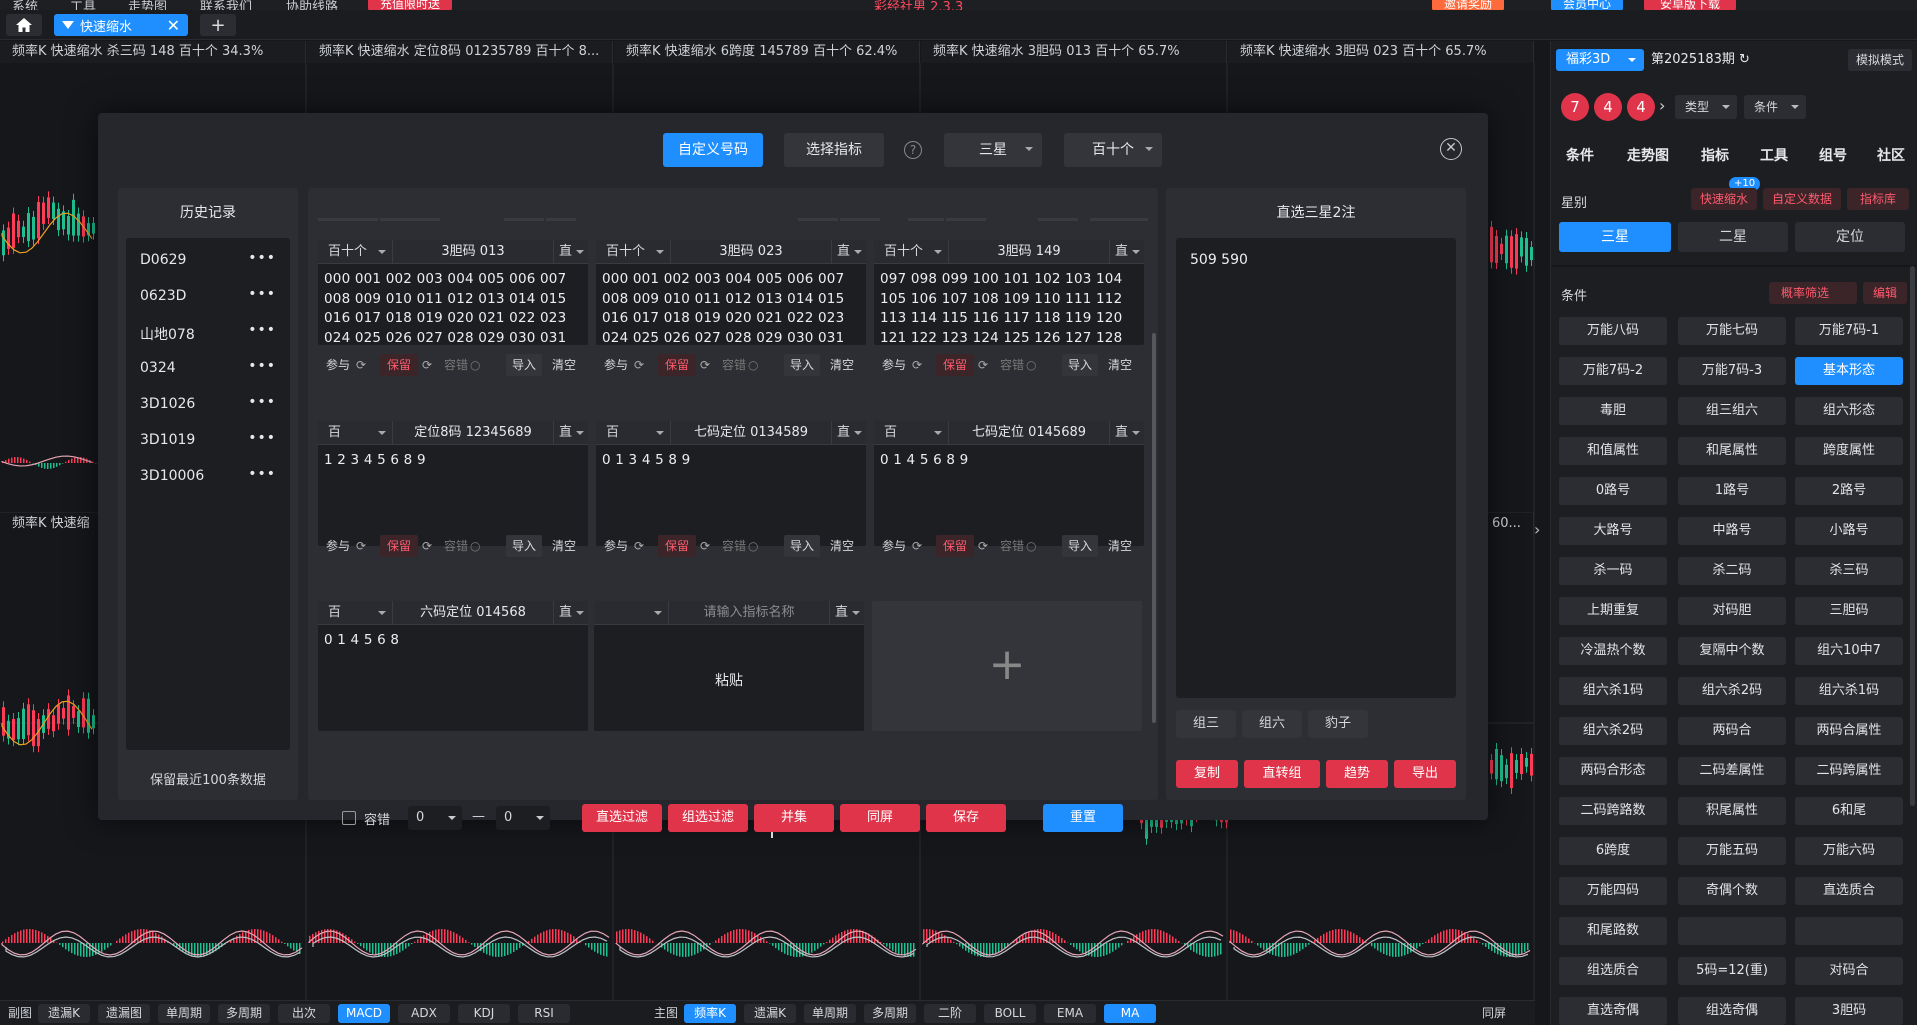  I want to click on condition-dropdown: 条件, so click(1775, 107).